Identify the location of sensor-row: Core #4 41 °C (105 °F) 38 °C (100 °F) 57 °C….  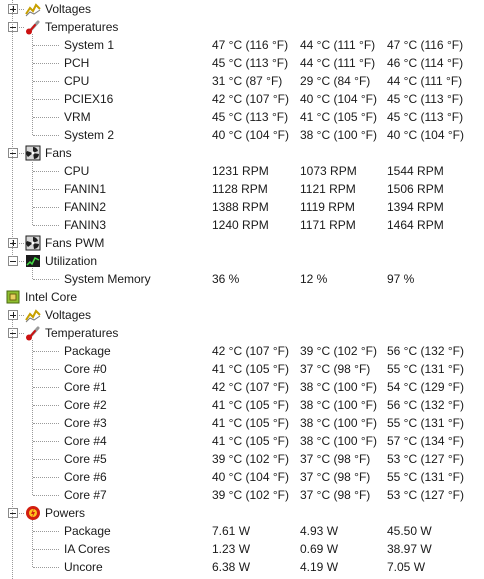
(242, 441).